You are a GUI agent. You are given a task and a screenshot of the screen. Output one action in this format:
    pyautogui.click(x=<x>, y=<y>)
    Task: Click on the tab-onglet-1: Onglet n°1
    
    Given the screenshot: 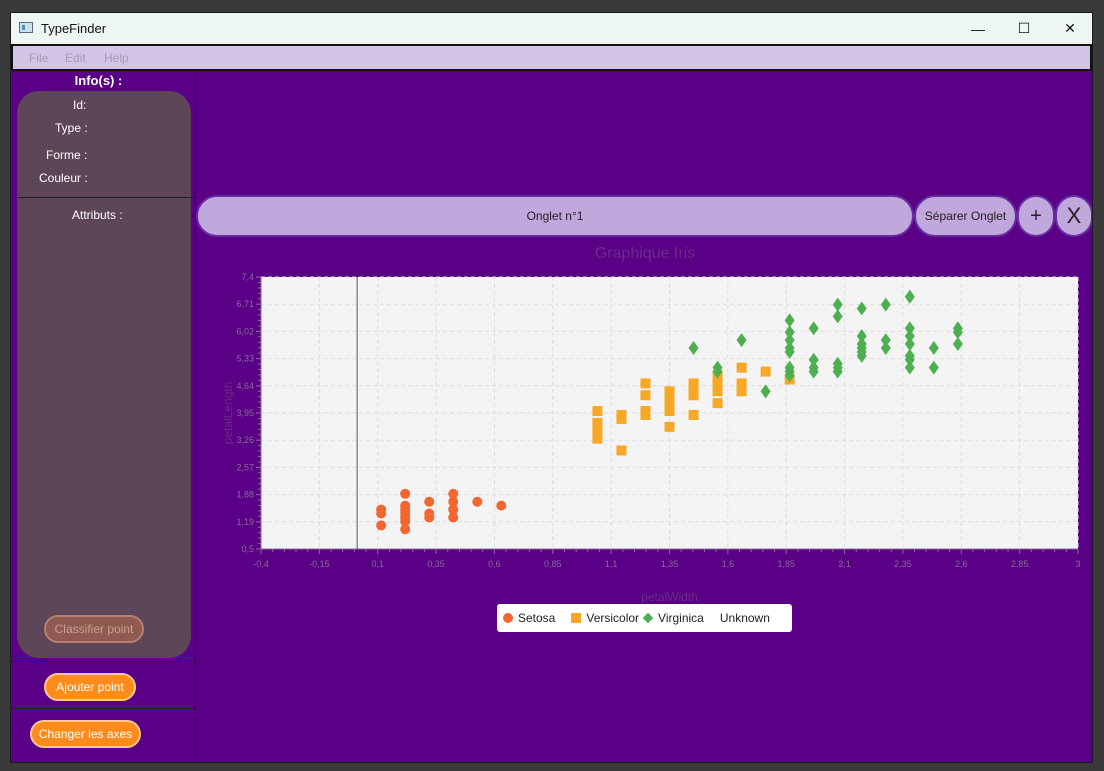 What is the action you would take?
    pyautogui.click(x=555, y=216)
    